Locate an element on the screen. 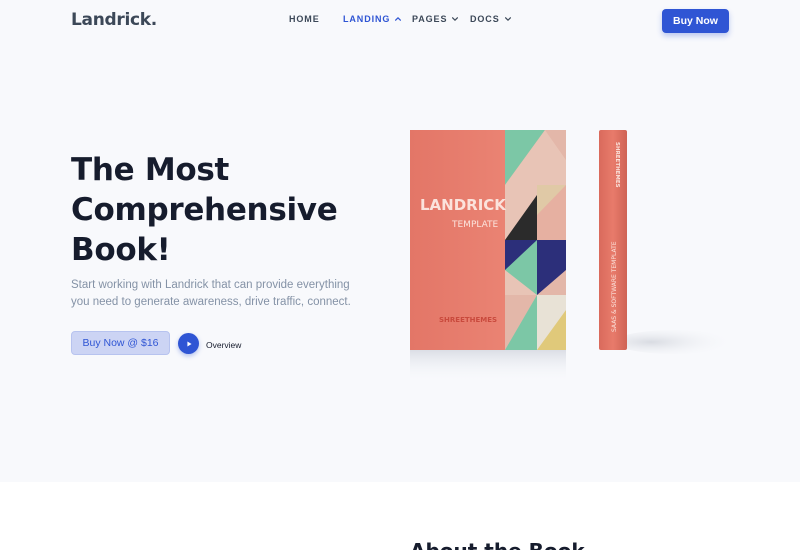  play-icon is located at coordinates (189, 344).